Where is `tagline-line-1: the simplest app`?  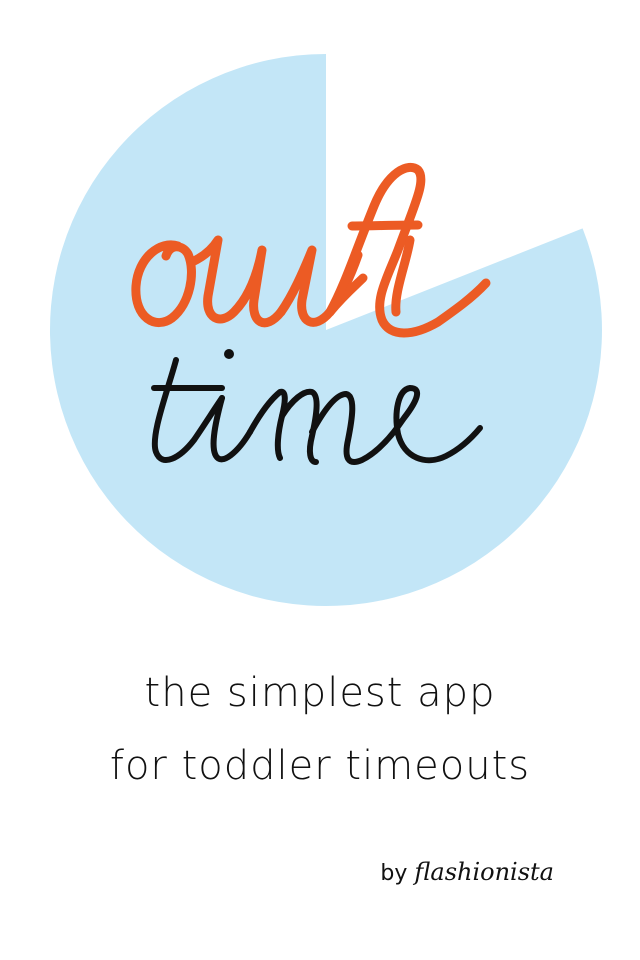
tagline-line-1: the simplest app is located at coordinates (320, 693).